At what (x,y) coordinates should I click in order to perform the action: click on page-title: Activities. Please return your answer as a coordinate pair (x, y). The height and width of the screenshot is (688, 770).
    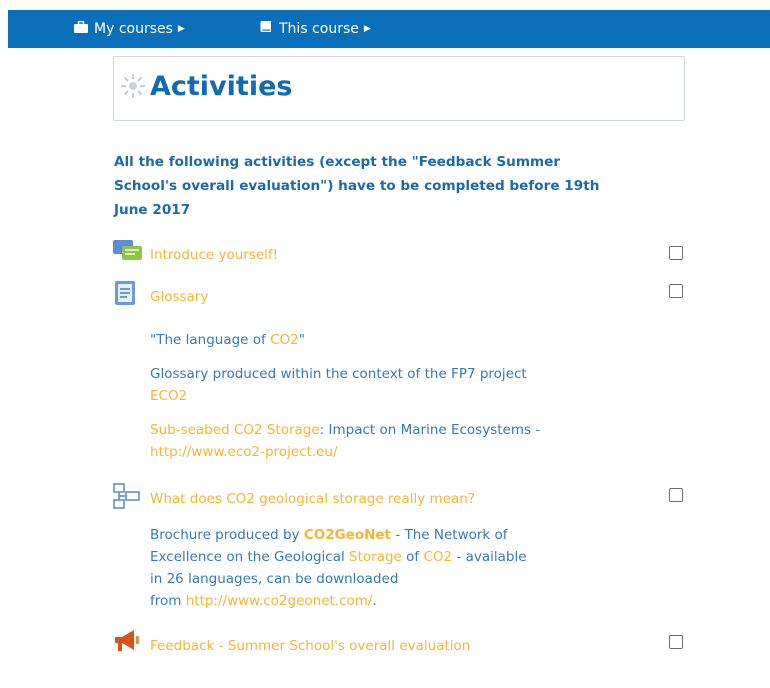
    Looking at the image, I should click on (221, 86).